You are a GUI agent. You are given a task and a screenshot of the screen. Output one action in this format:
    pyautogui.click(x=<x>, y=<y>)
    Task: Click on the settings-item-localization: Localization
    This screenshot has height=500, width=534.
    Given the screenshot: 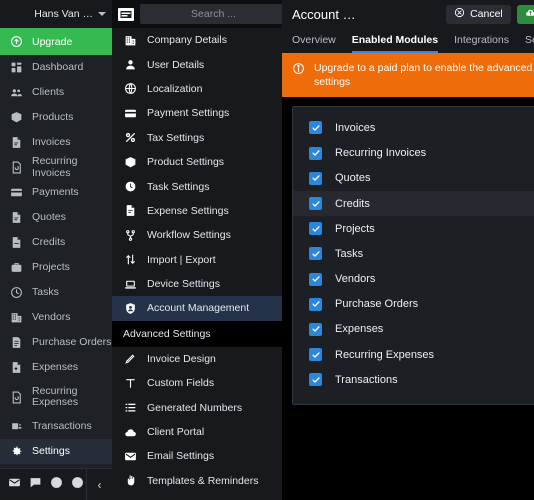 What is the action you would take?
    pyautogui.click(x=197, y=89)
    